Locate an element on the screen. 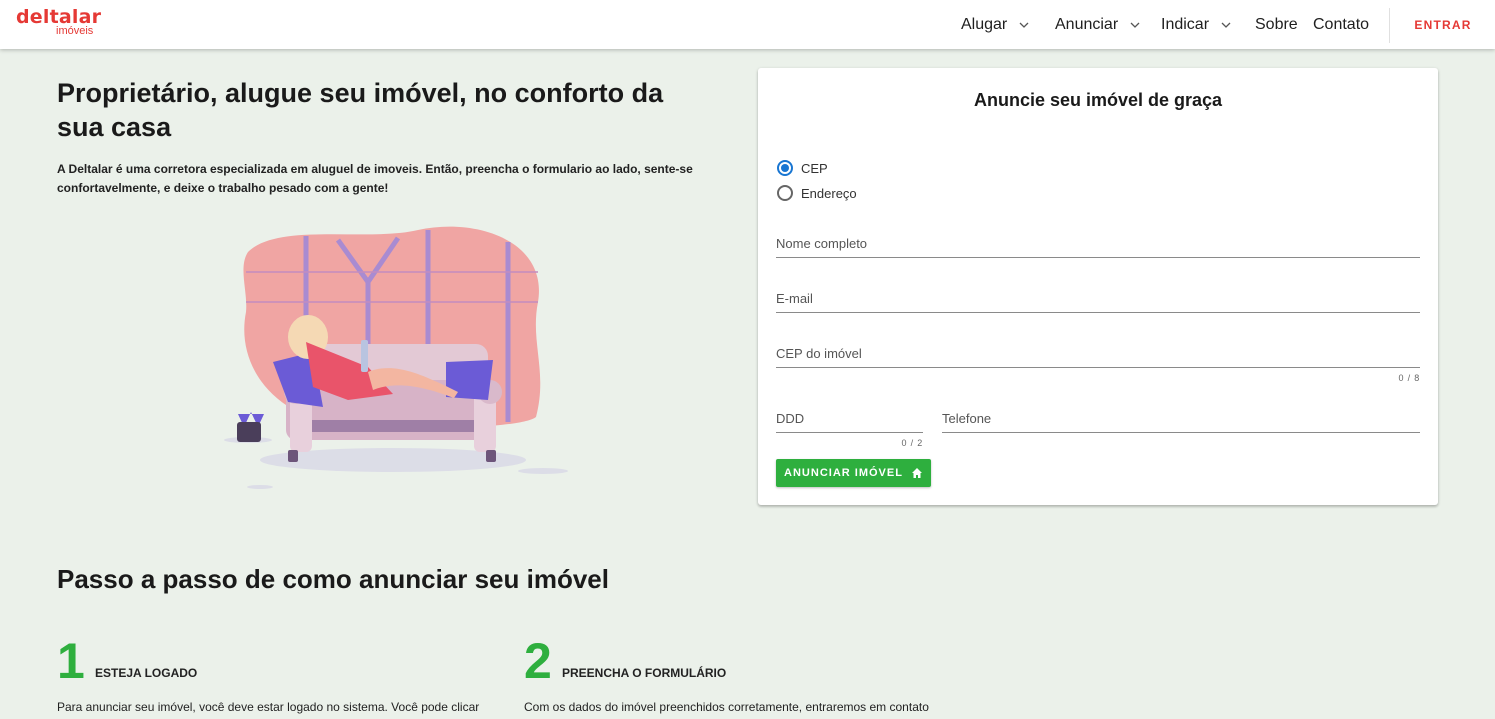 This screenshot has width=1495, height=719. nav-label: Contato is located at coordinates (1341, 24).